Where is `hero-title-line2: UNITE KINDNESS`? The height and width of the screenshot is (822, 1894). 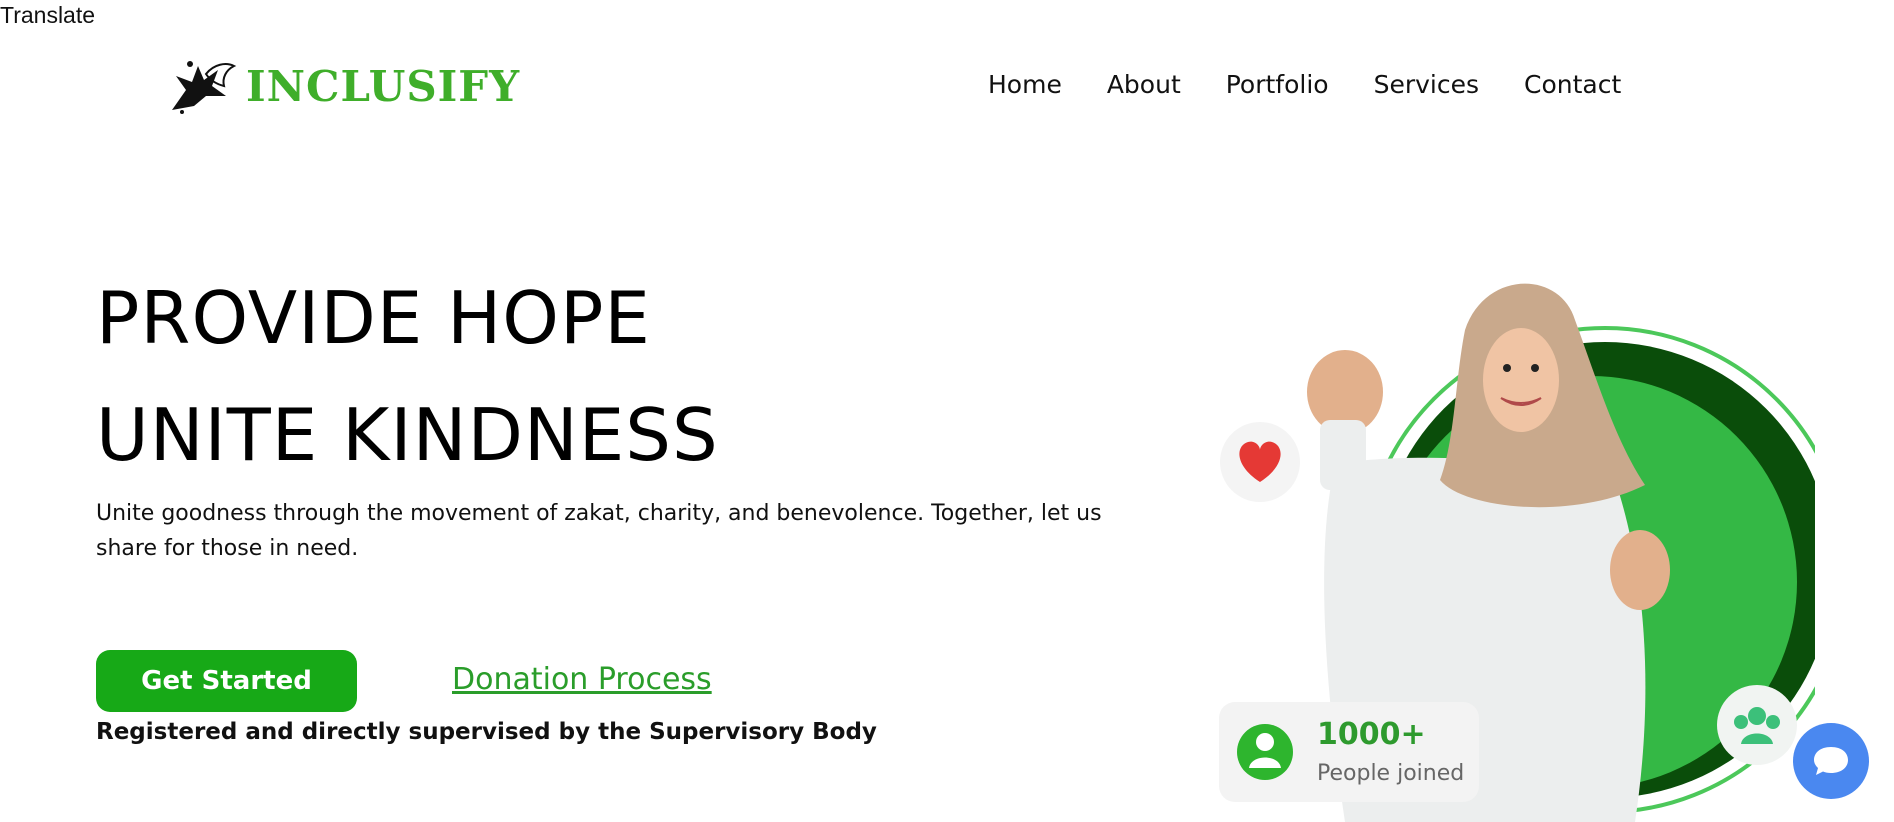
hero-title-line2: UNITE KINDNESS is located at coordinates (407, 435).